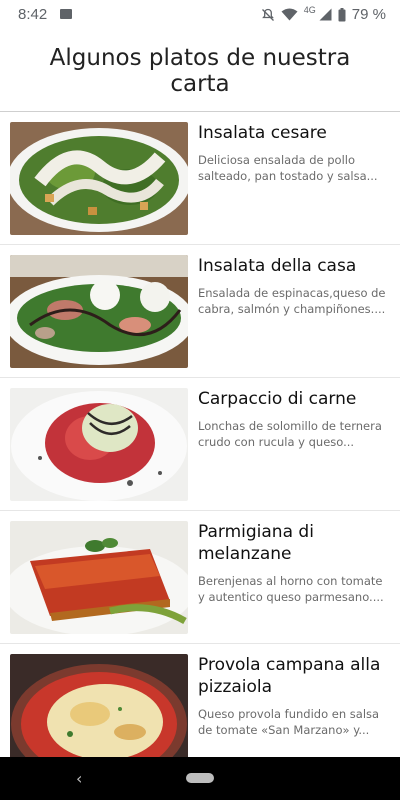 The image size is (400, 800). What do you see at coordinates (200, 15) in the screenshot?
I see `status-bar: 8:42 4G 79 %` at bounding box center [200, 15].